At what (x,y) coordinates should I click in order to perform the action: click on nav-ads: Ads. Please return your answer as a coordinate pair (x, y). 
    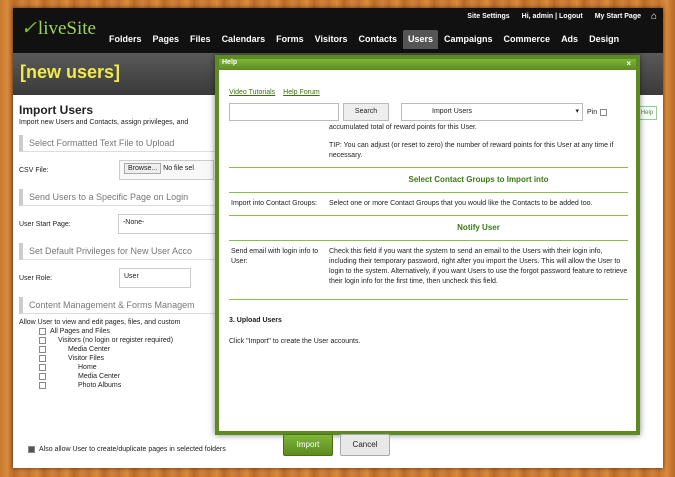
    Looking at the image, I should click on (569, 39).